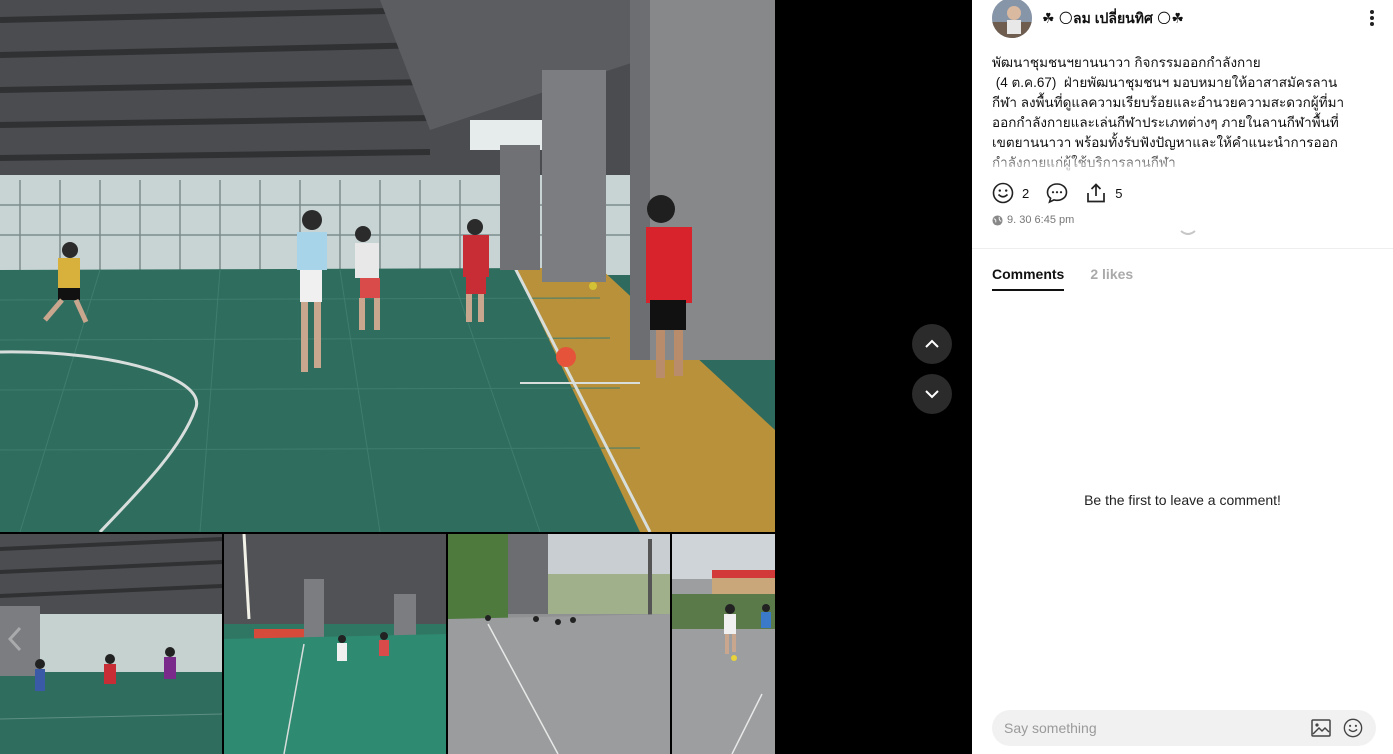 The height and width of the screenshot is (754, 1393). I want to click on divider, so click(1182, 248).